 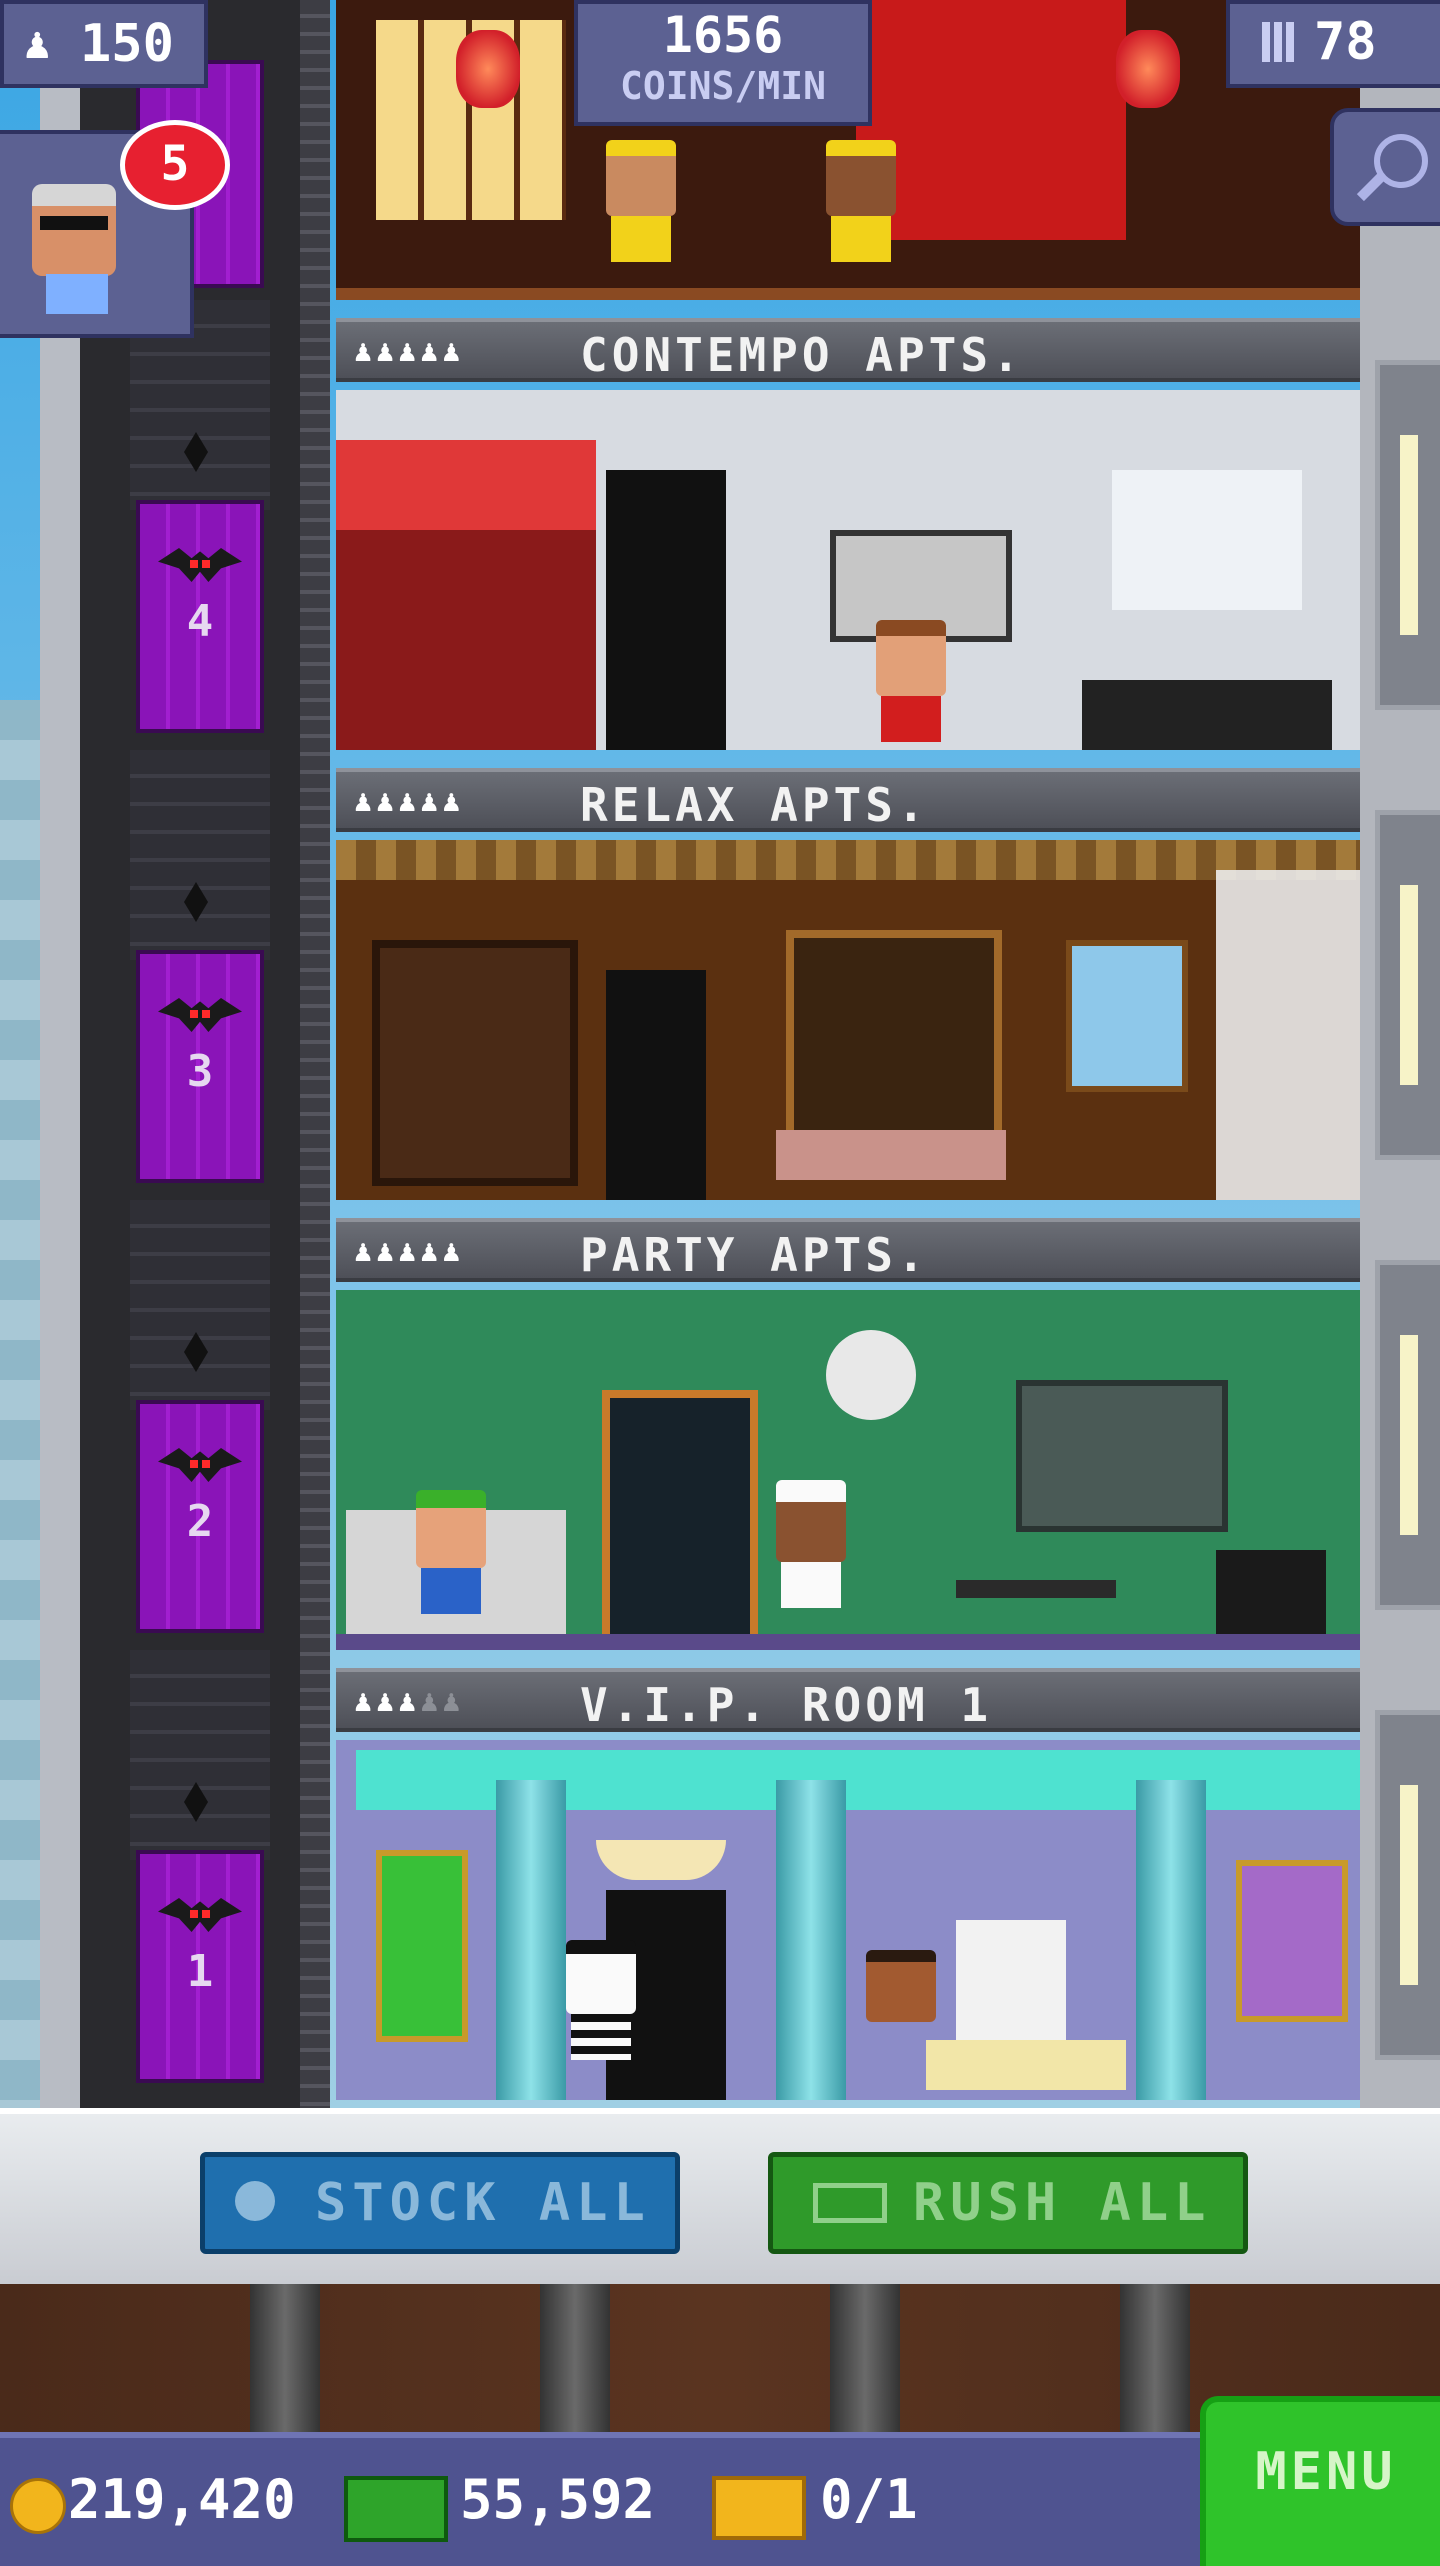 I want to click on floor-label-contempo: ♟♟♟♟♟ CONTEMPO APTS., so click(x=848, y=350).